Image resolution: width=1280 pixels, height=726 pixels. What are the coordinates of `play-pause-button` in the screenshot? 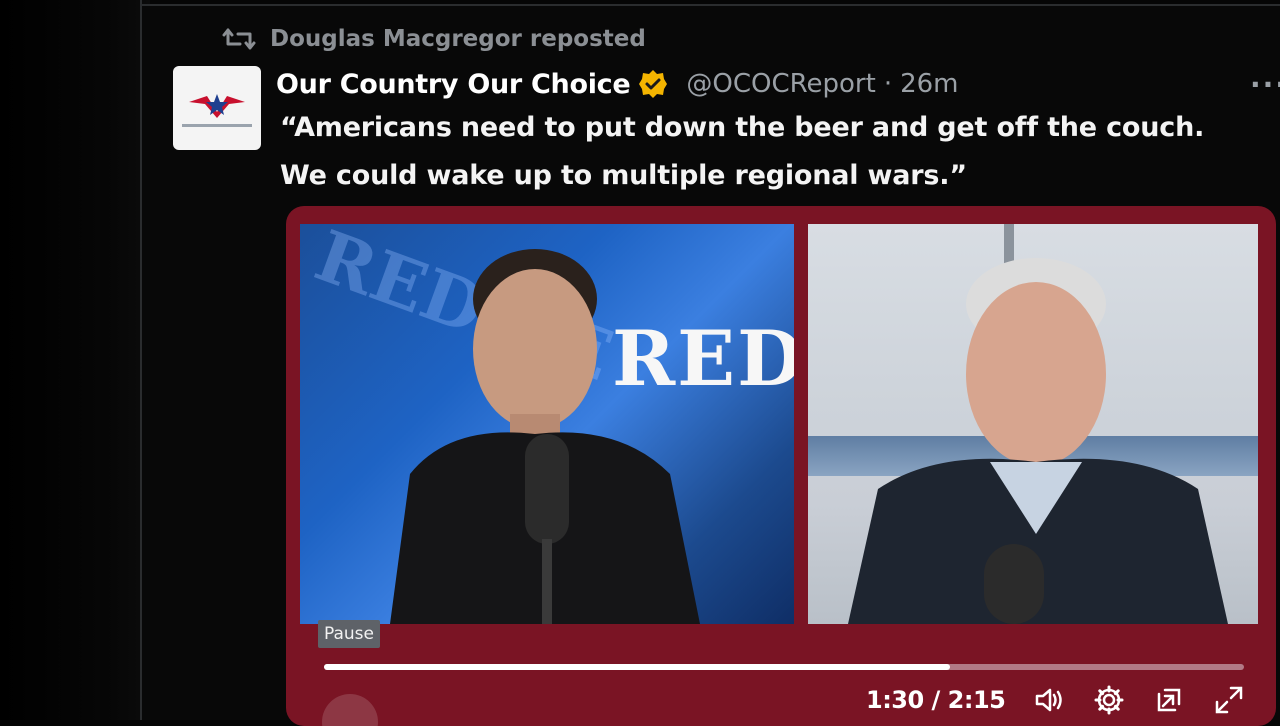 It's located at (350, 710).